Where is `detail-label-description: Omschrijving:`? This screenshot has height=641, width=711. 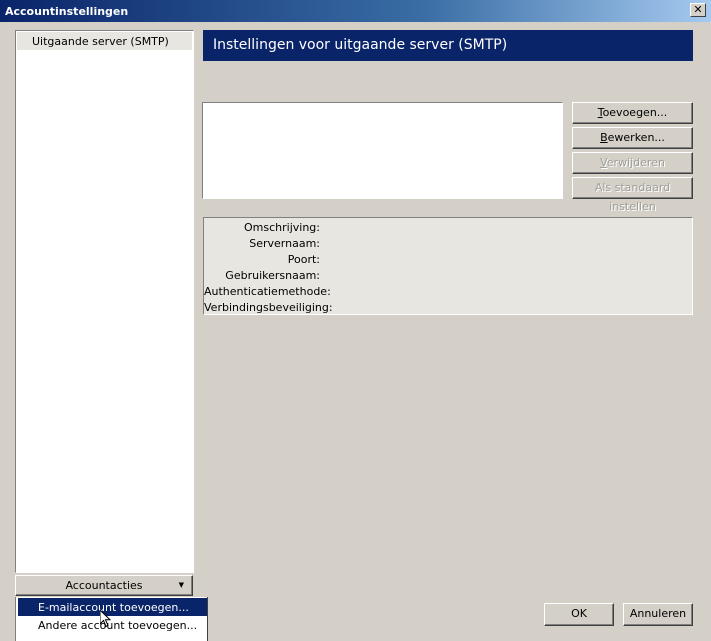 detail-label-description: Omschrijving: is located at coordinates (282, 227).